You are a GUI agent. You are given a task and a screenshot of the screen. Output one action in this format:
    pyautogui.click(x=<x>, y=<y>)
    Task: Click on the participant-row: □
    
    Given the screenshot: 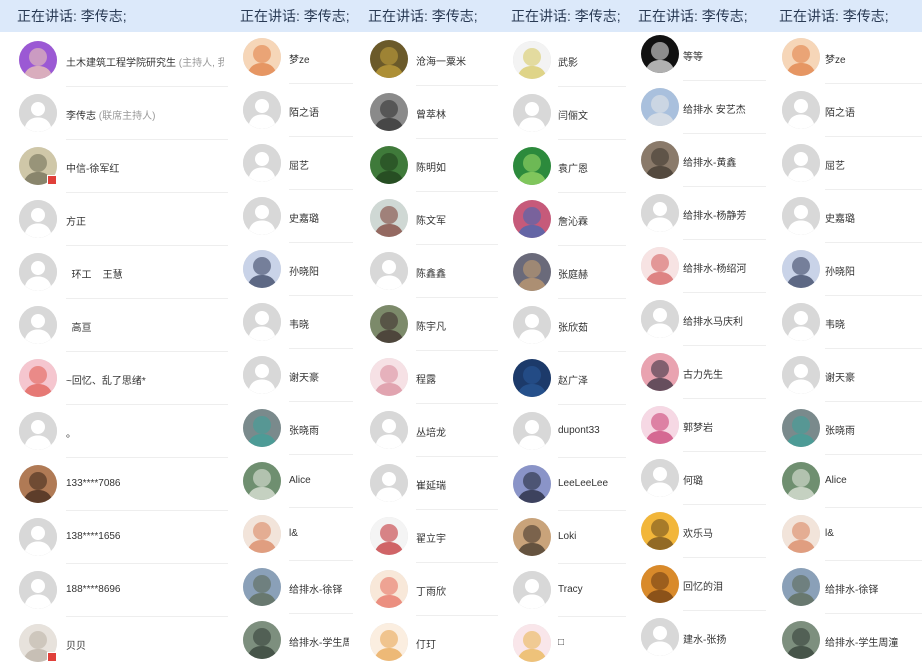 What is the action you would take?
    pyautogui.click(x=562, y=640)
    